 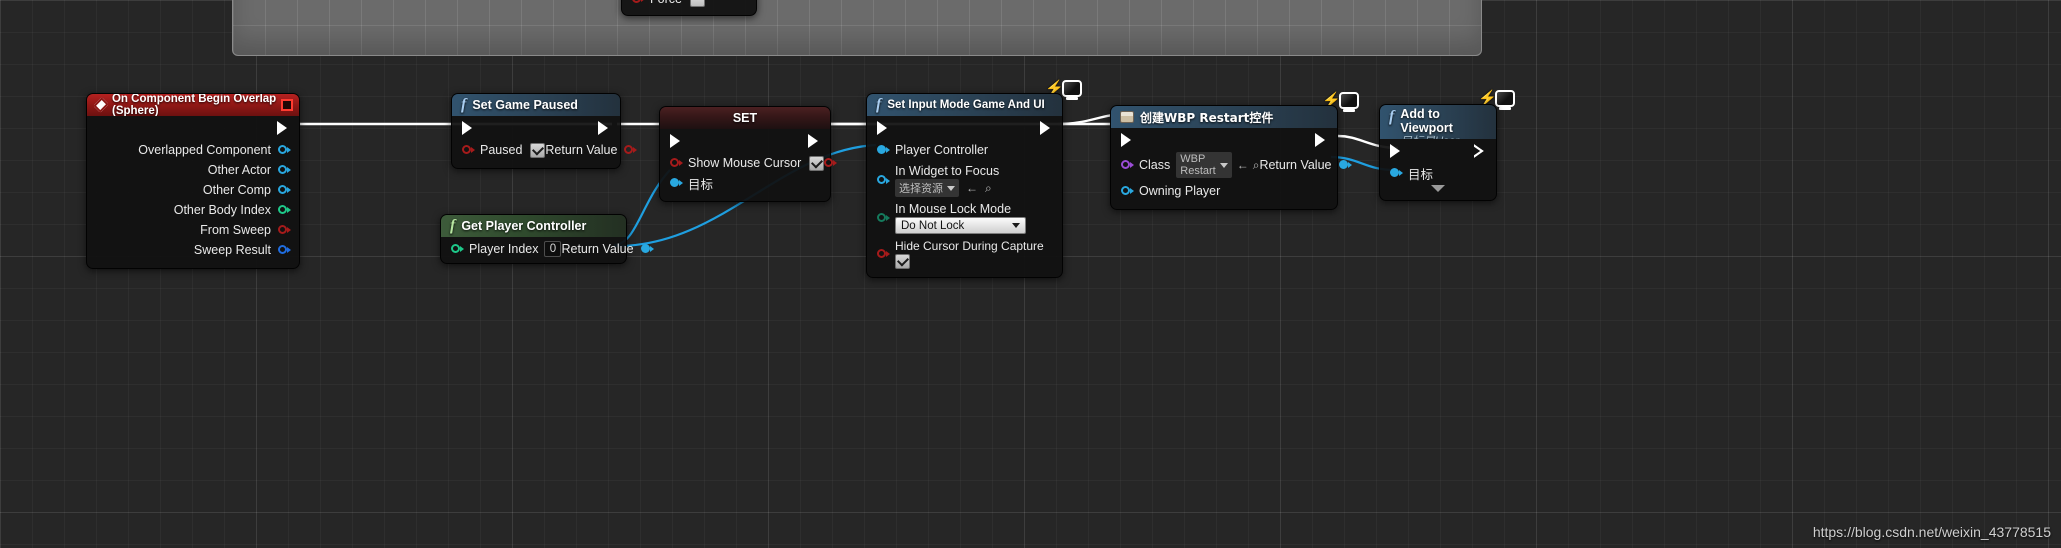 What do you see at coordinates (284, 190) in the screenshot?
I see `other-comp-pin` at bounding box center [284, 190].